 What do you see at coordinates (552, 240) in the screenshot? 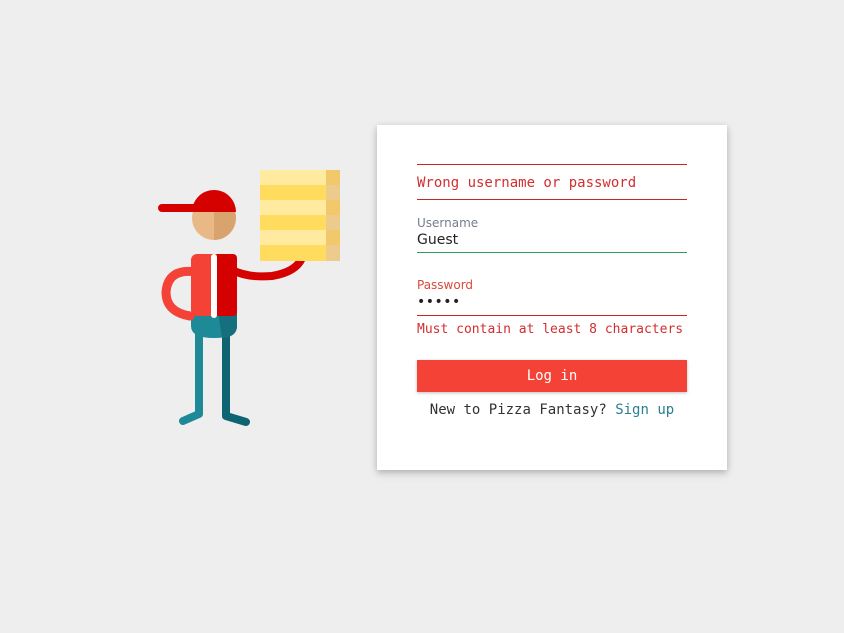
I see `username-input` at bounding box center [552, 240].